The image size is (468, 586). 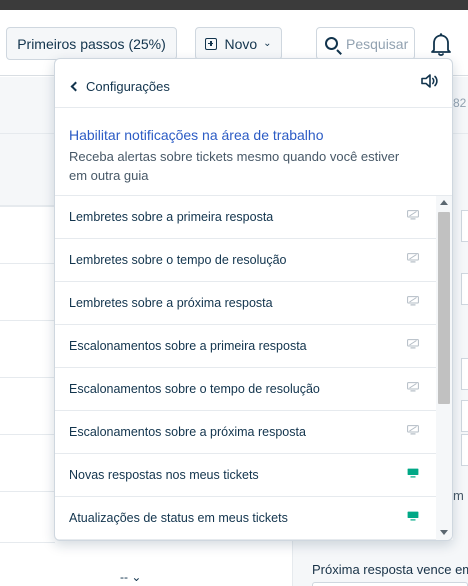 I want to click on scrollbar, so click(x=444, y=368).